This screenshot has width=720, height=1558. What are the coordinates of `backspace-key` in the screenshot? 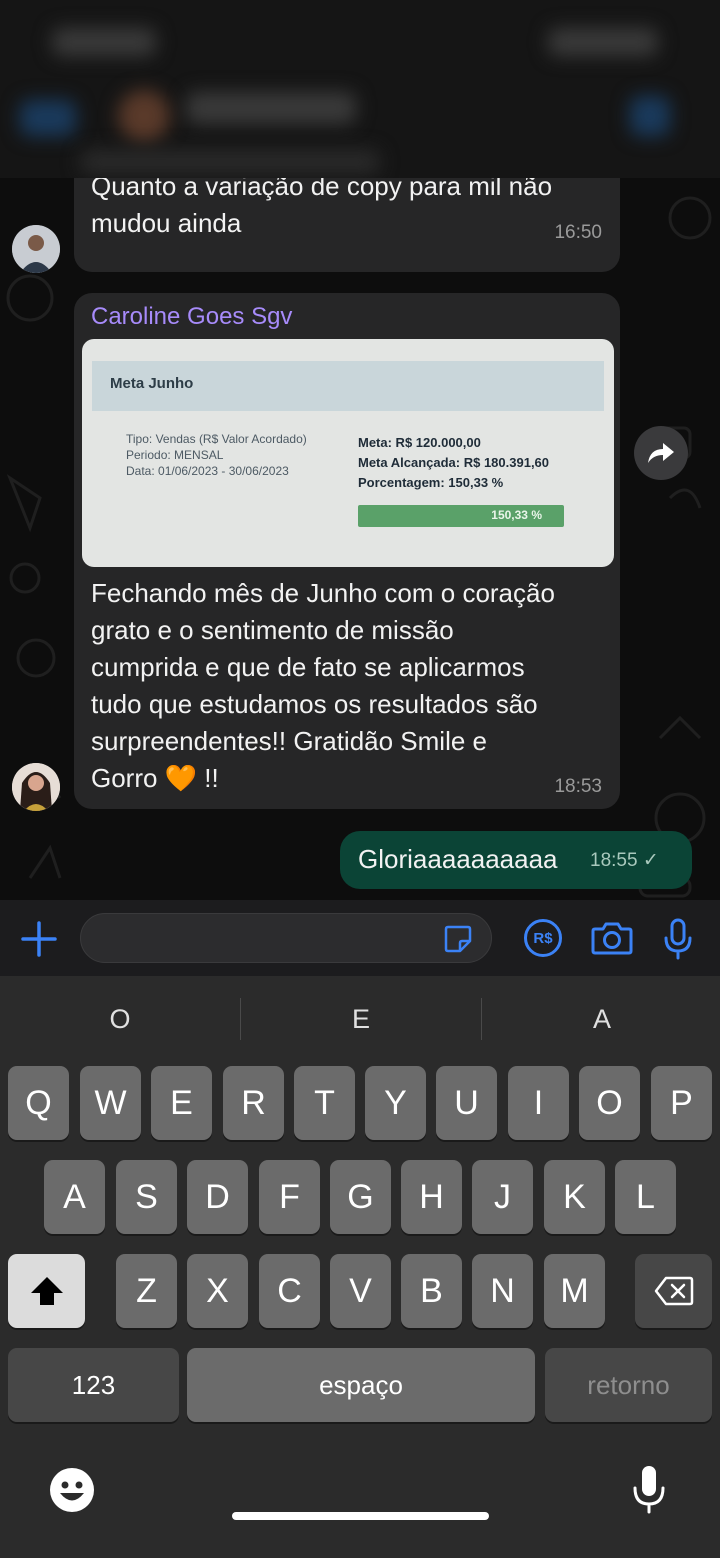 It's located at (673, 1291).